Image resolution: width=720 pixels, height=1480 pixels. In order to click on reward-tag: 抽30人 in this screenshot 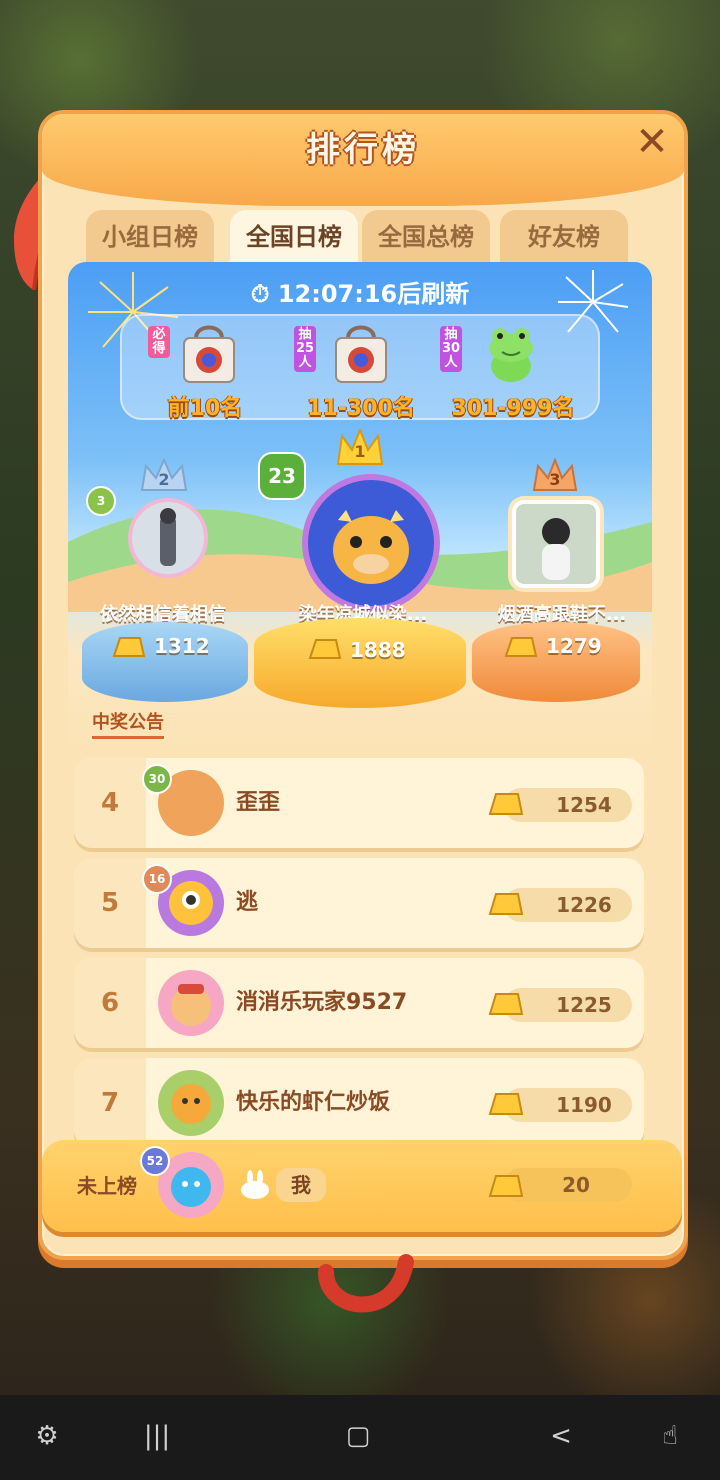, I will do `click(451, 349)`.